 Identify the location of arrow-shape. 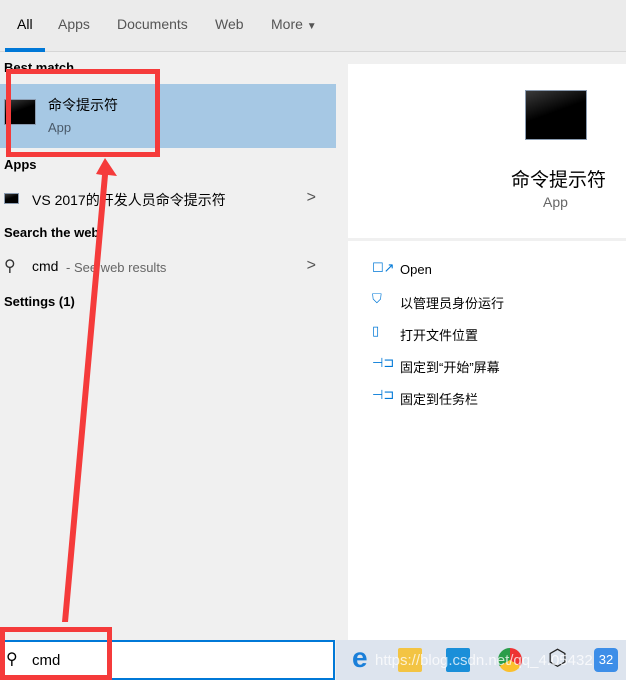
(89, 390).